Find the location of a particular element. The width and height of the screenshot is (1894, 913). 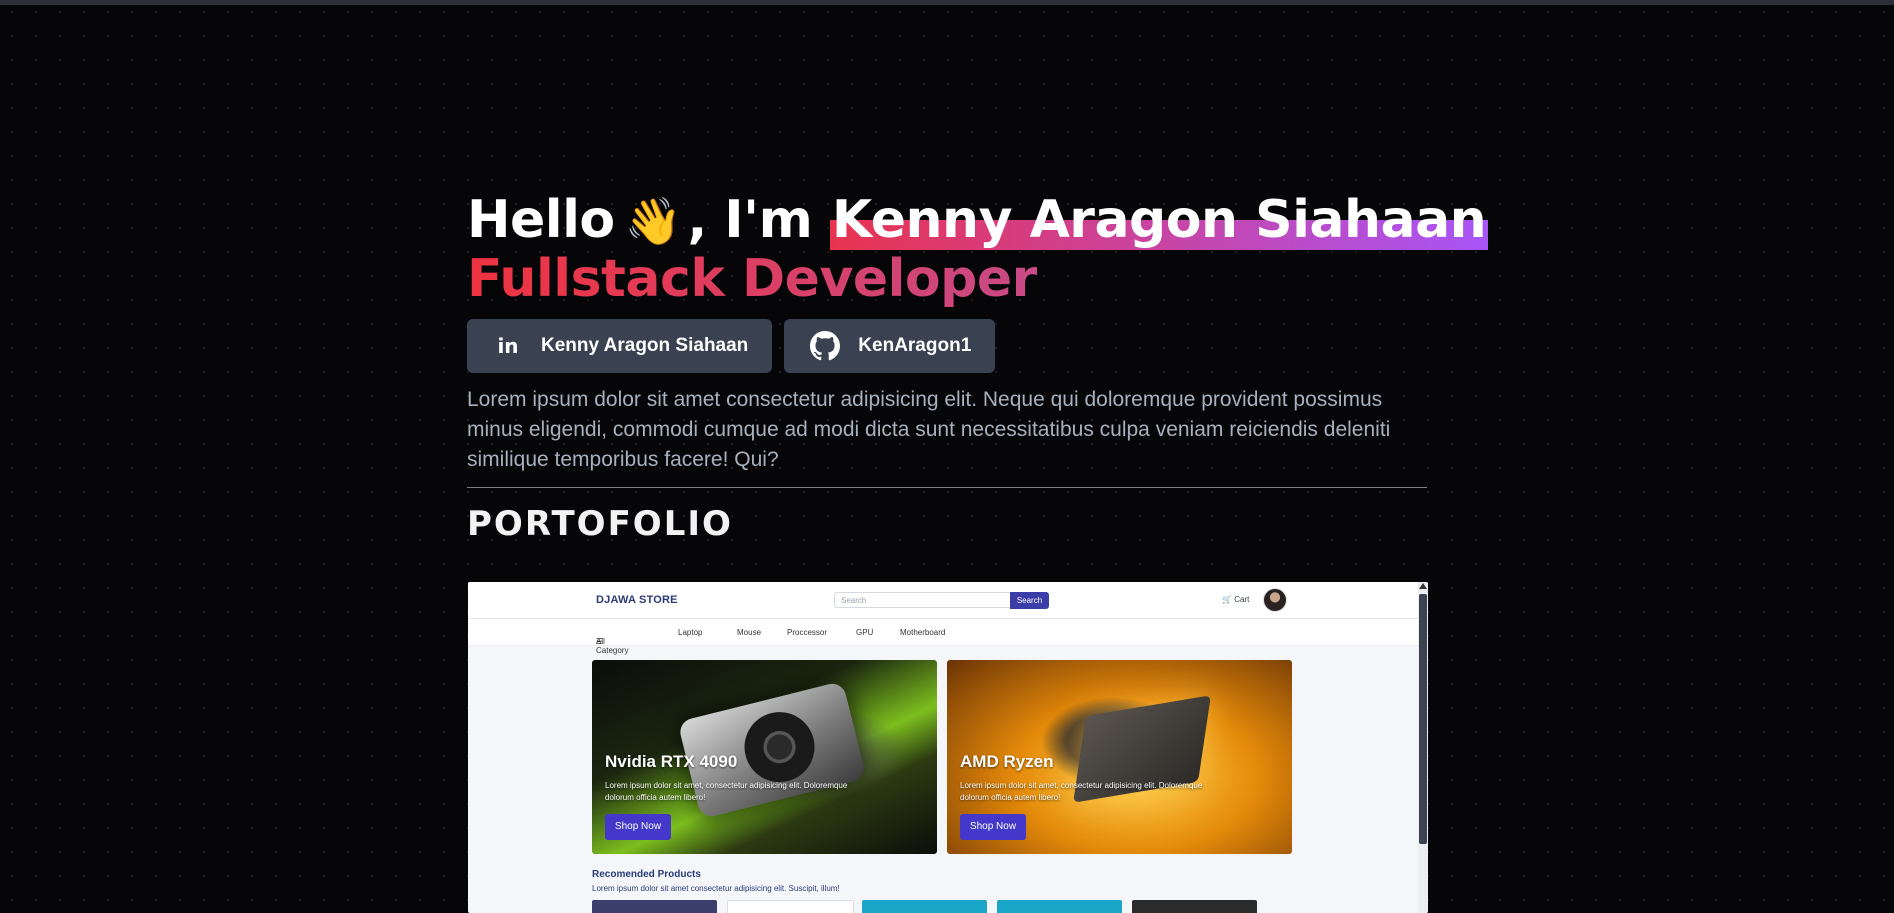

section-divider is located at coordinates (947, 487).